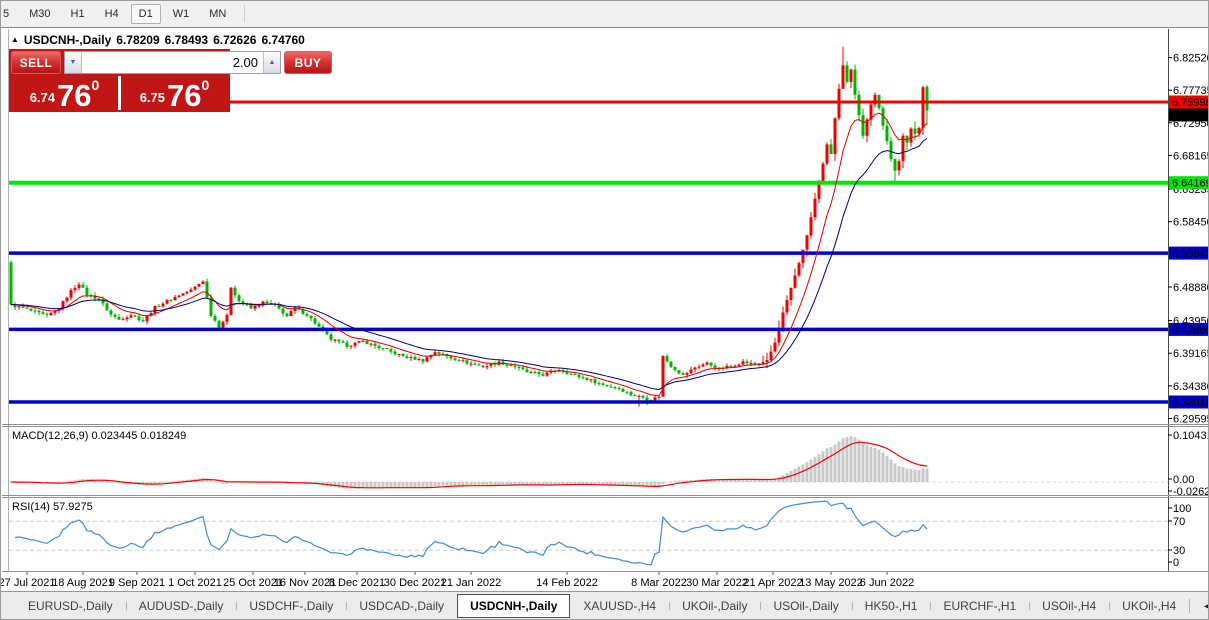 The width and height of the screenshot is (1209, 620). Describe the element at coordinates (181, 606) in the screenshot. I see `tab-audusd-daily: AUDUSD-,Daily` at that location.